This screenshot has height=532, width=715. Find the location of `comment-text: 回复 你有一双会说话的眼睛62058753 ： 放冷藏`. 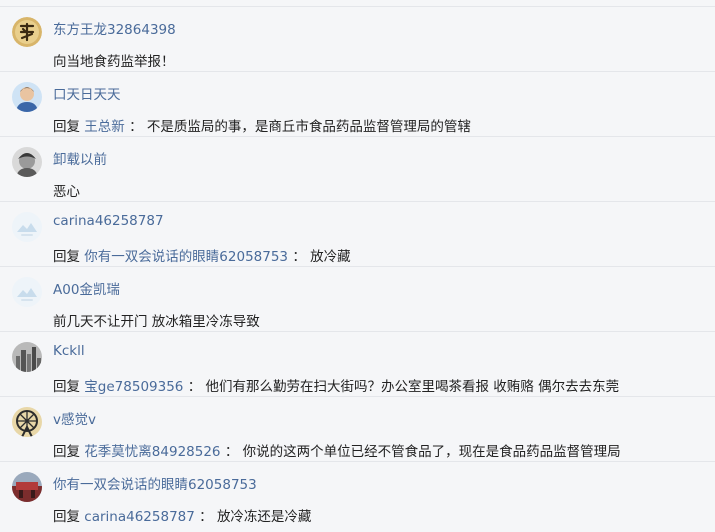

comment-text: 回复 你有一双会说话的眼睛62058753 ： 放冷藏 is located at coordinates (202, 255).